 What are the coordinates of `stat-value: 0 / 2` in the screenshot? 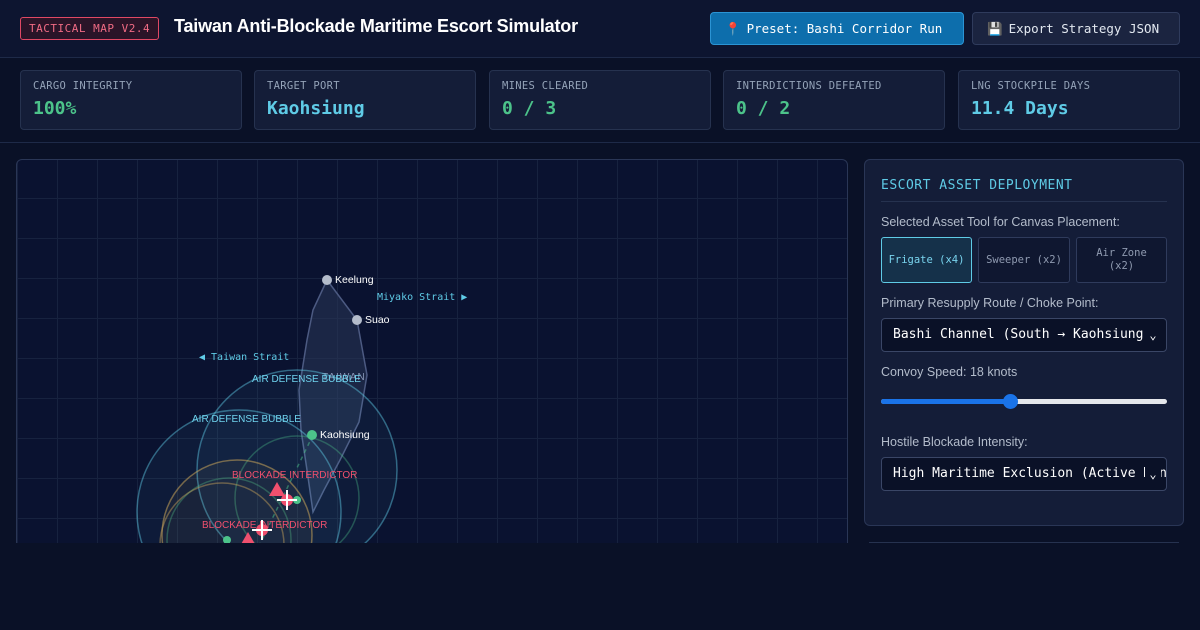 It's located at (763, 108).